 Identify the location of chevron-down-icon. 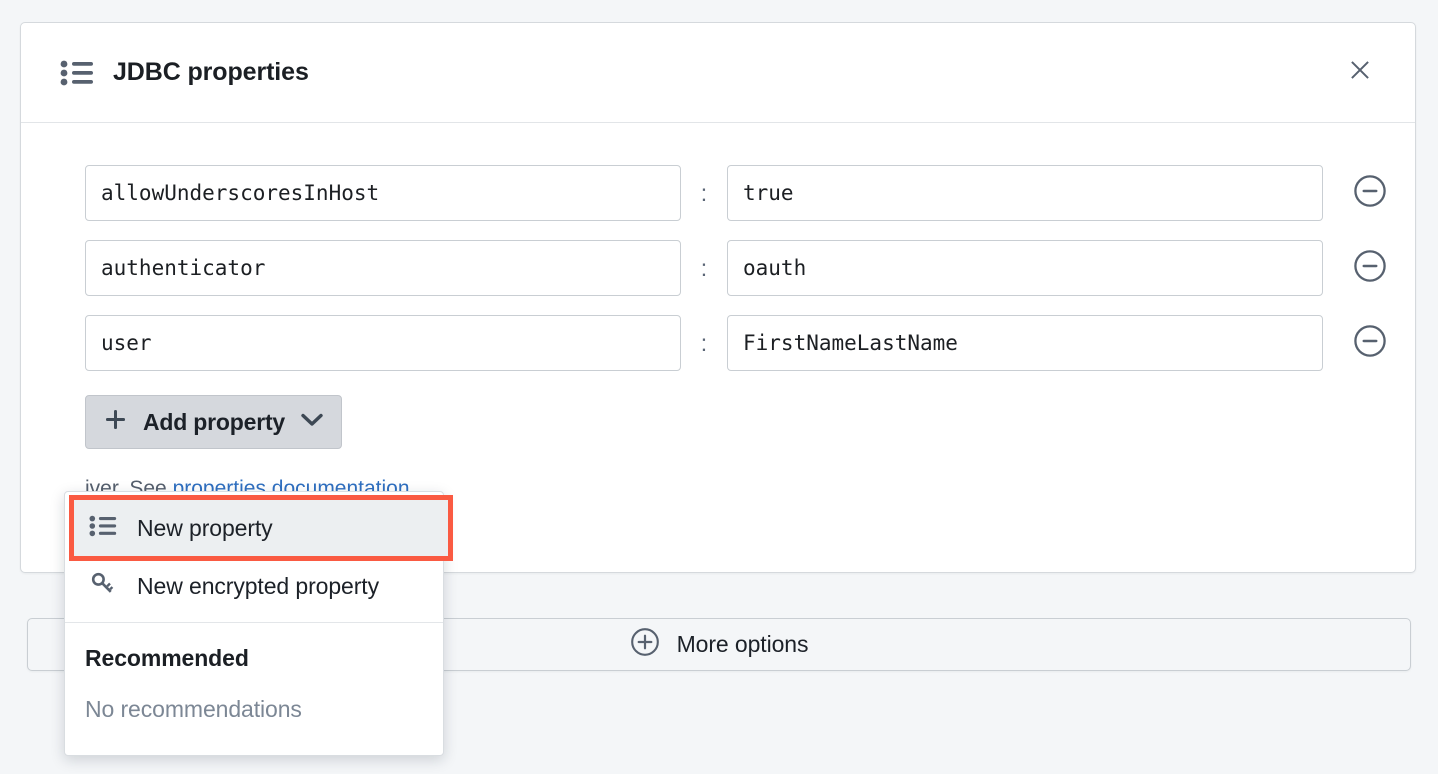
(312, 422).